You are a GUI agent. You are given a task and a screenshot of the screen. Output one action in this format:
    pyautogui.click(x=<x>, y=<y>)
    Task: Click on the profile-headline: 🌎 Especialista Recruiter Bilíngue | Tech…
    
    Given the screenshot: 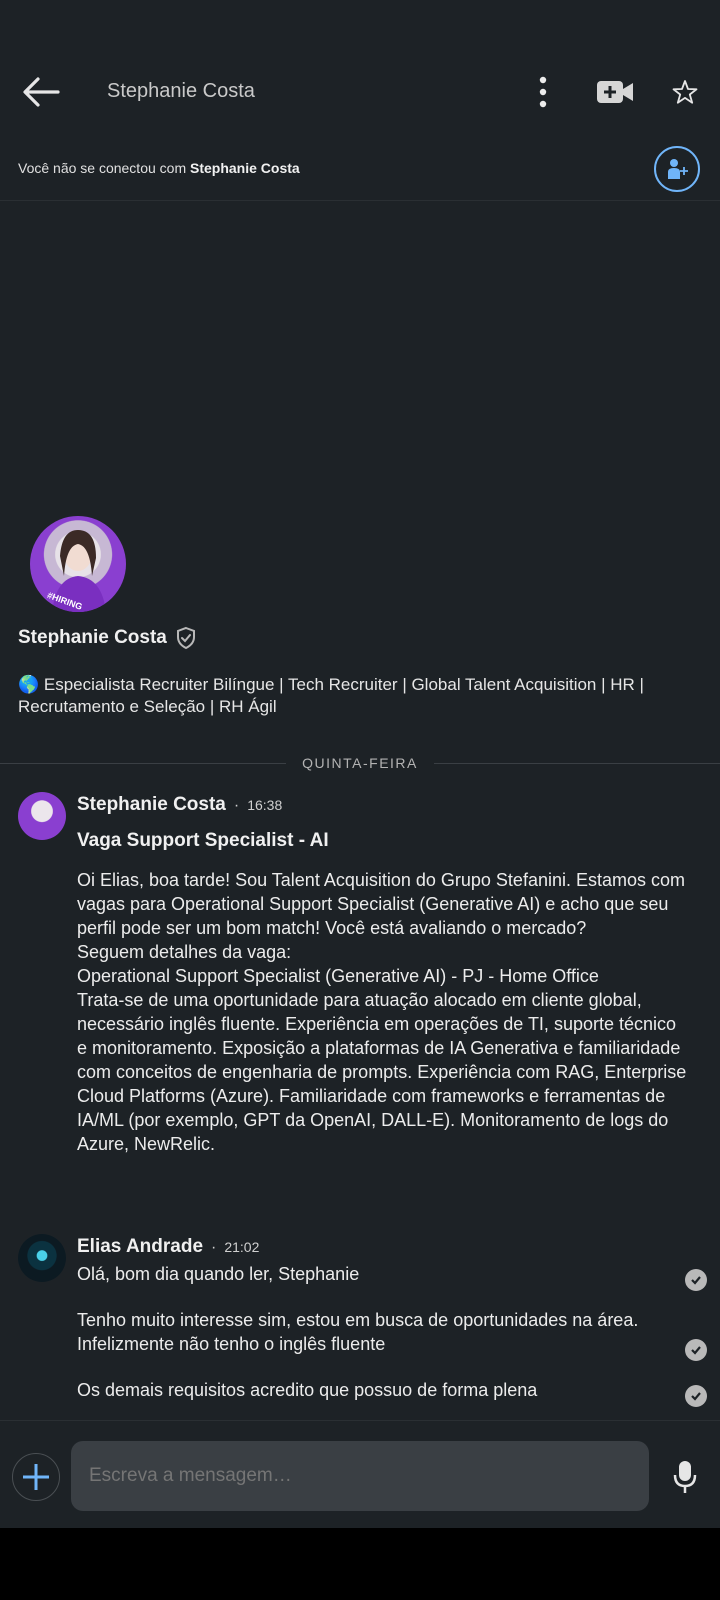 What is the action you would take?
    pyautogui.click(x=331, y=695)
    